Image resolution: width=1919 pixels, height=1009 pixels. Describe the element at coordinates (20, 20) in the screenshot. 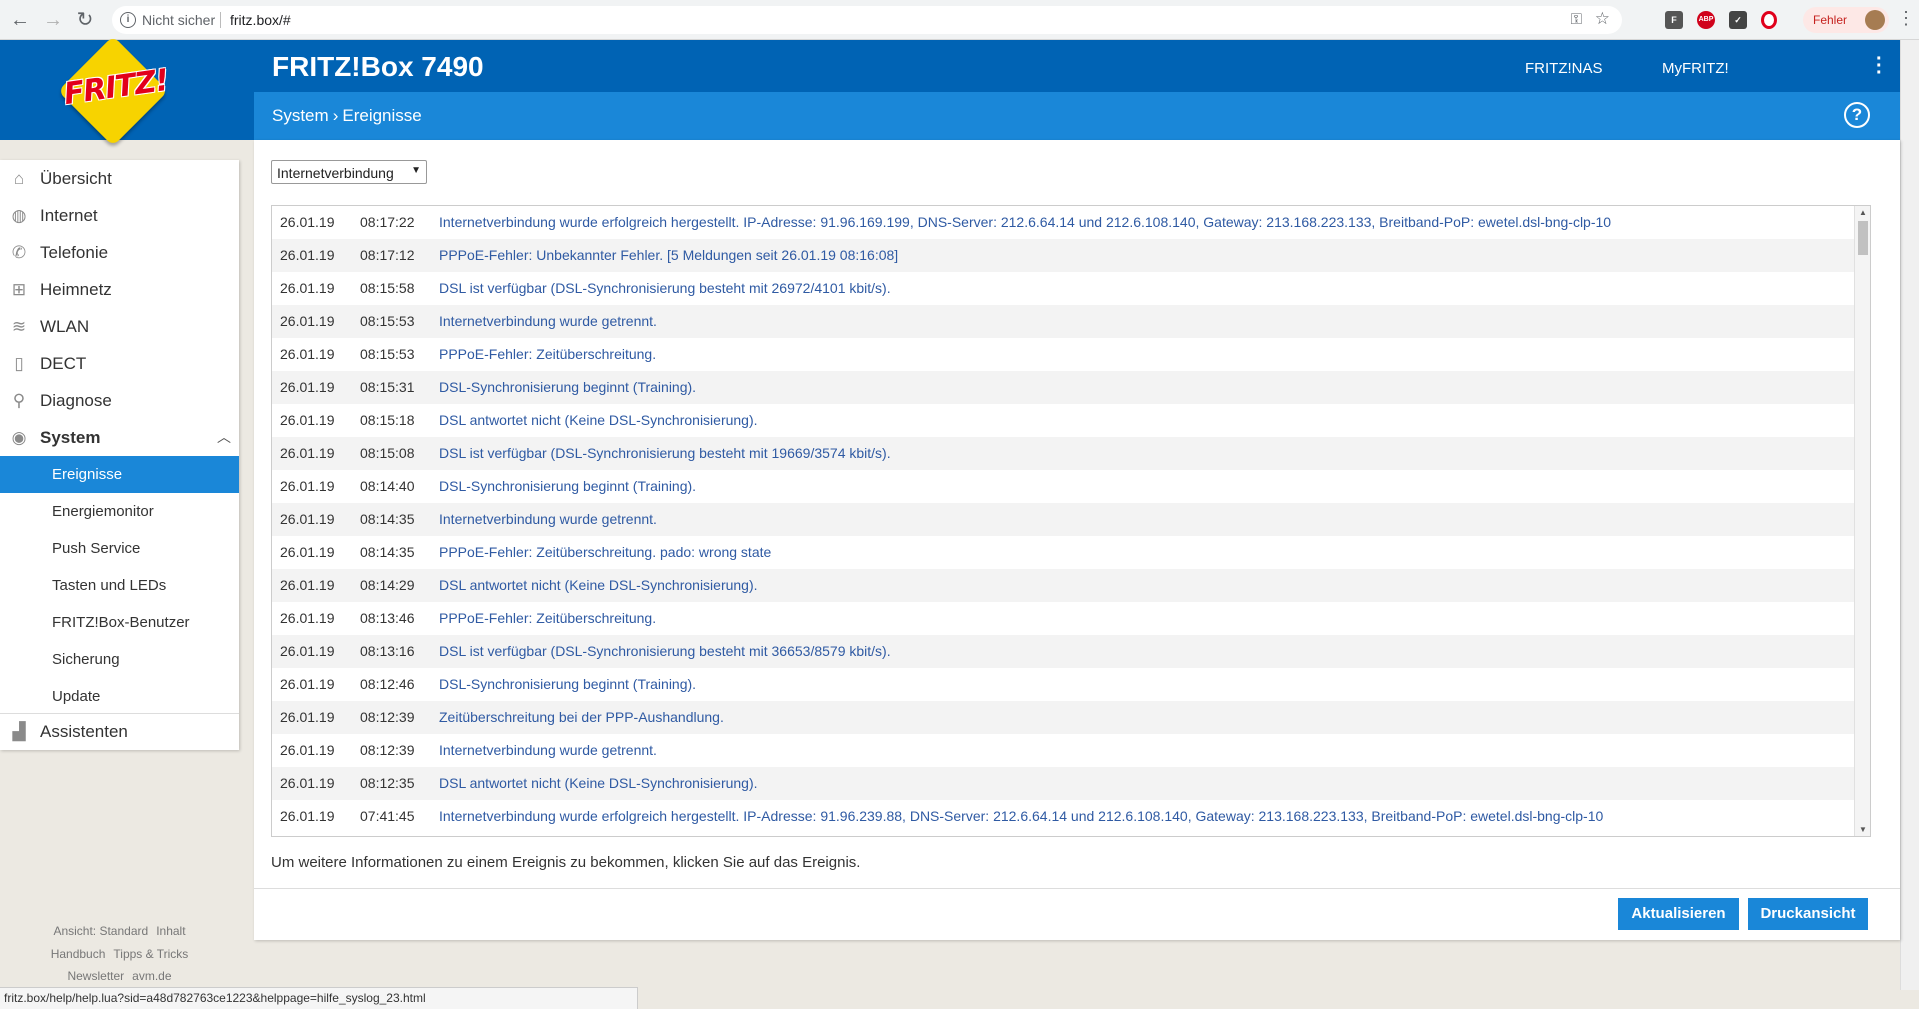

I see `back-arrow-icon: ←` at that location.